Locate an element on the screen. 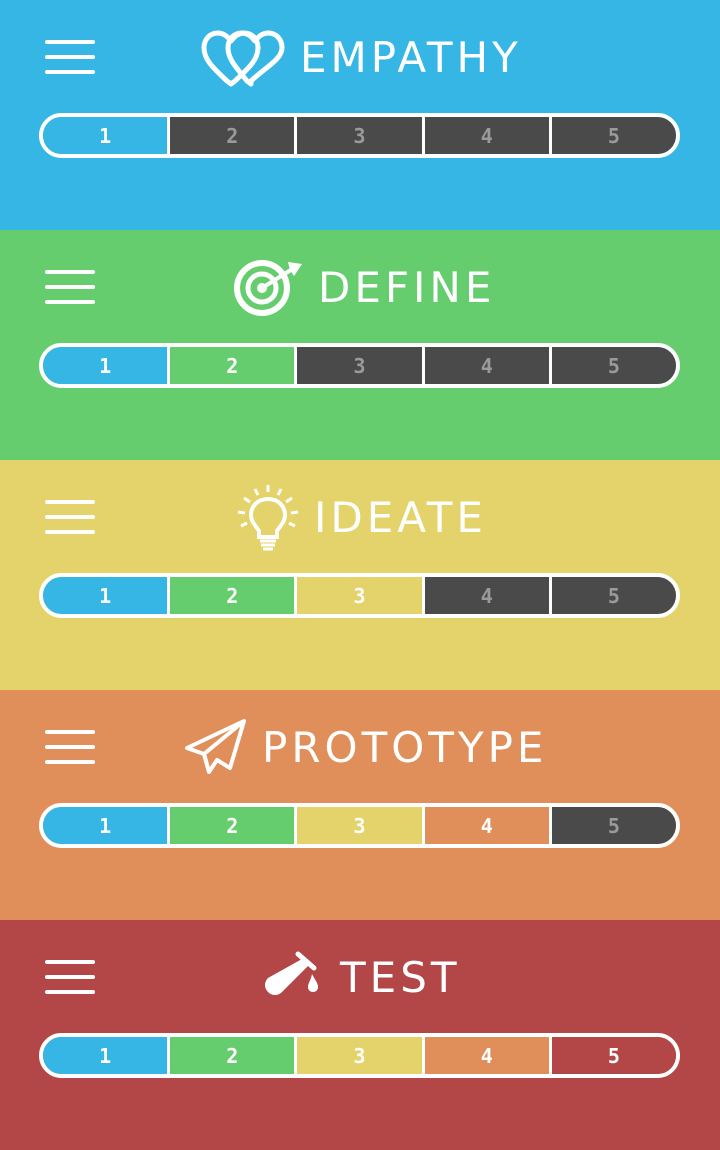  panel-header: PROTOTYPE is located at coordinates (365, 748).